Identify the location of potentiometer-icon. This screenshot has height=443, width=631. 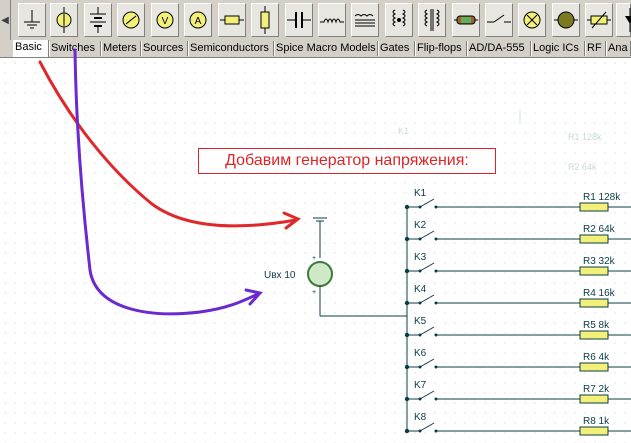
(265, 20).